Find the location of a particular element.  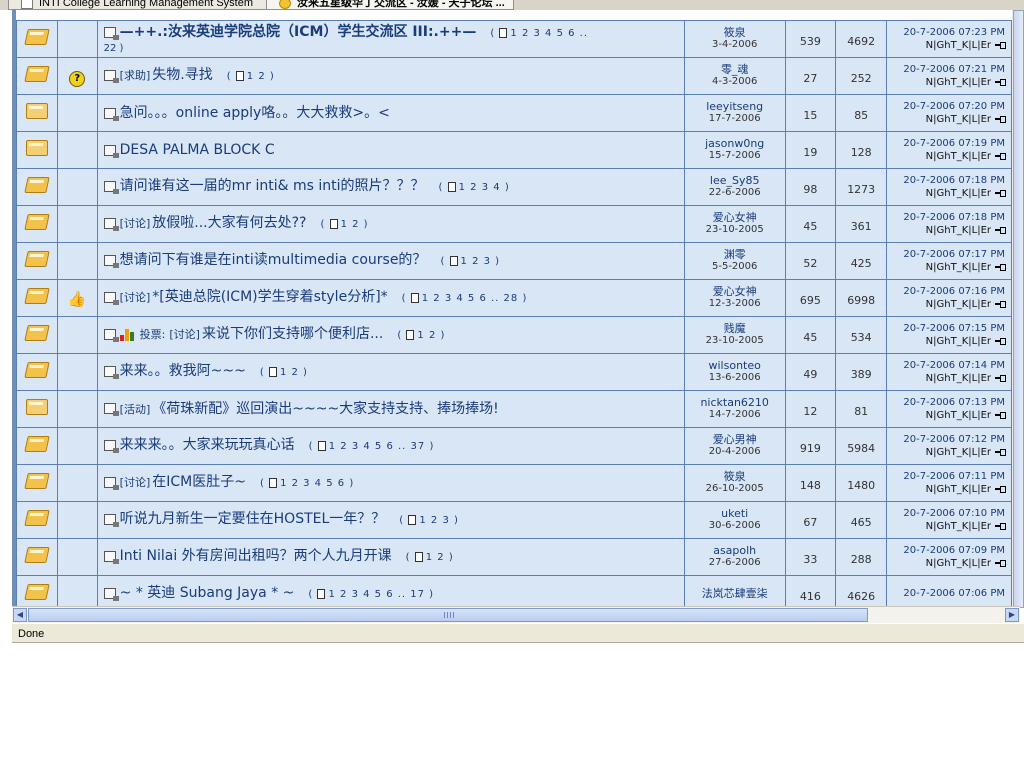

page-links: ( 1 2 3 4 5 6 .. 37 ) is located at coordinates (372, 446).